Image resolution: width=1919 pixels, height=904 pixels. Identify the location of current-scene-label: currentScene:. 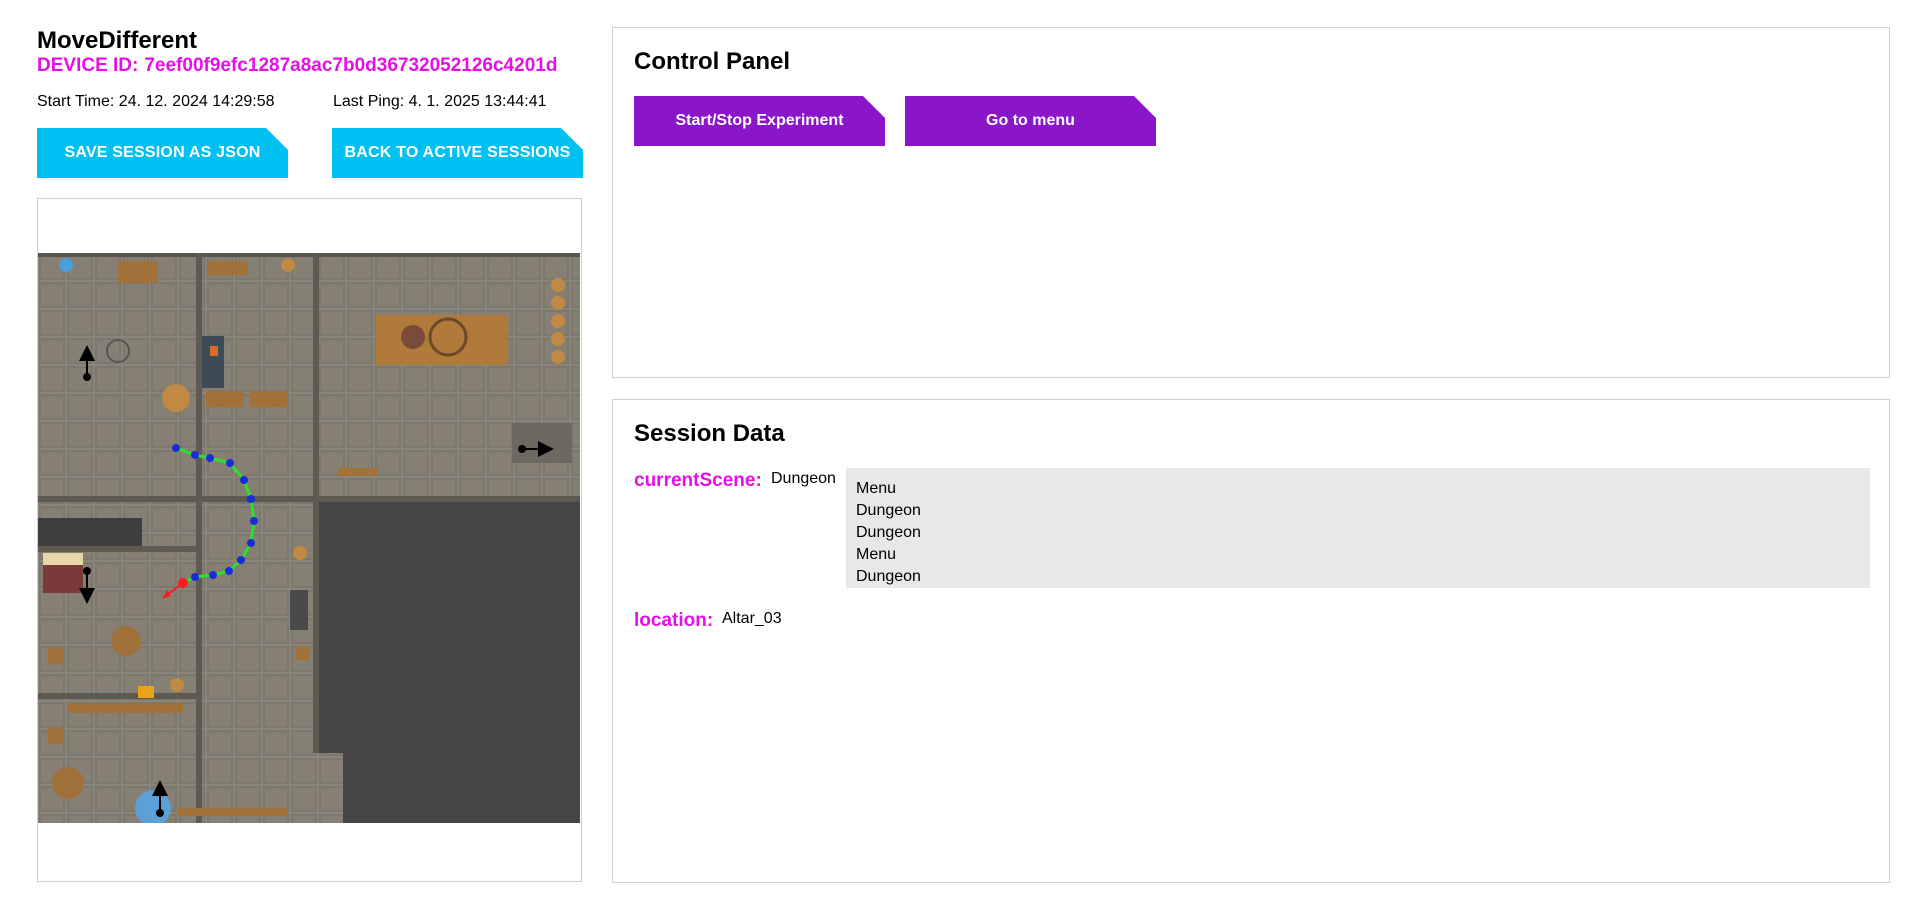
(698, 480).